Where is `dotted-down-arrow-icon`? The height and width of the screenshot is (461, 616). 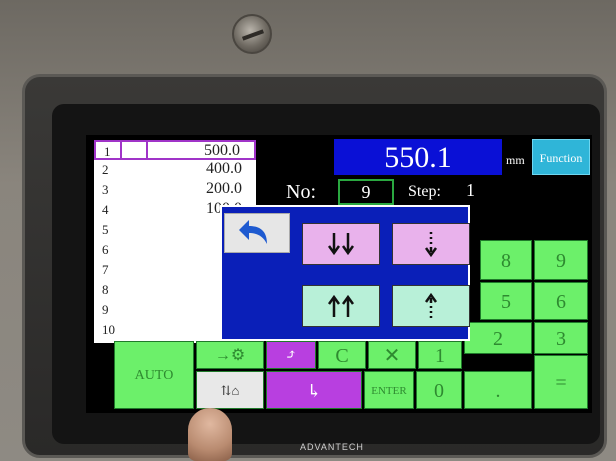 dotted-down-arrow-icon is located at coordinates (431, 245).